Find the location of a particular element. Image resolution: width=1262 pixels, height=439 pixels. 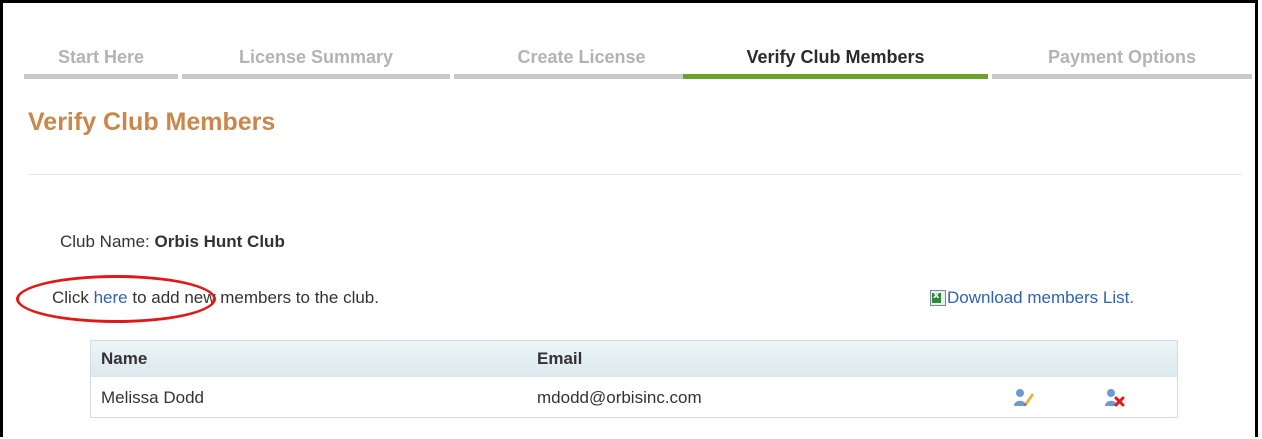

step-create-license: Create License is located at coordinates (581, 61).